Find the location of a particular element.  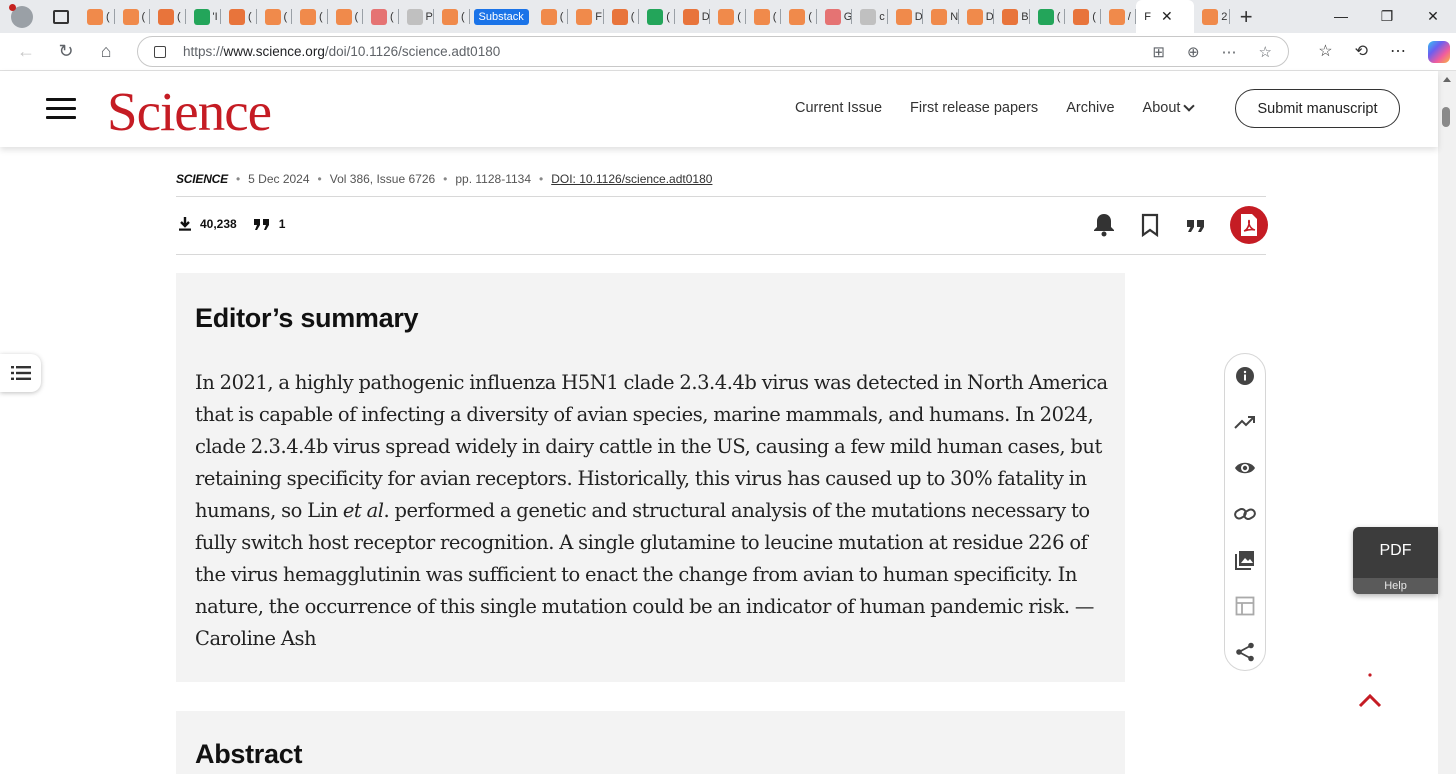

history-icon: ⟲ is located at coordinates (1361, 52).